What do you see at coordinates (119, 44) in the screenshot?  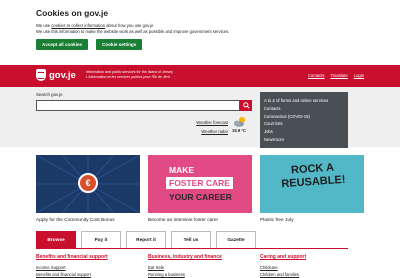 I see `cookie-settings-button: Cookie settings` at bounding box center [119, 44].